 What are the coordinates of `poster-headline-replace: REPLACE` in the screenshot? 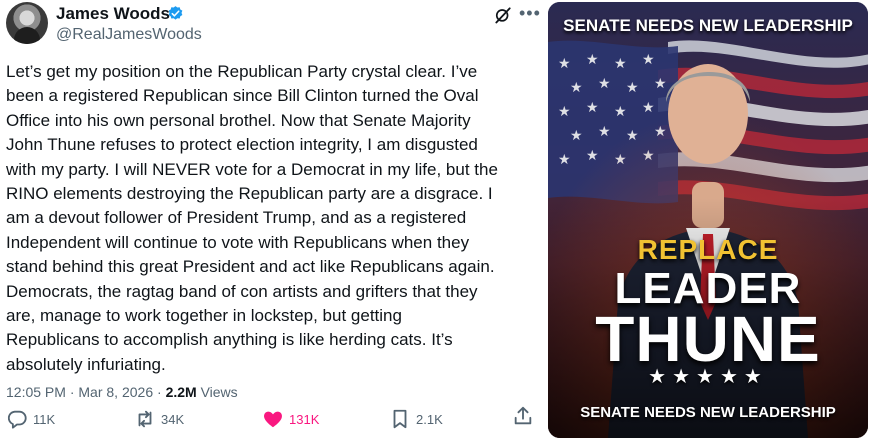 It's located at (708, 249).